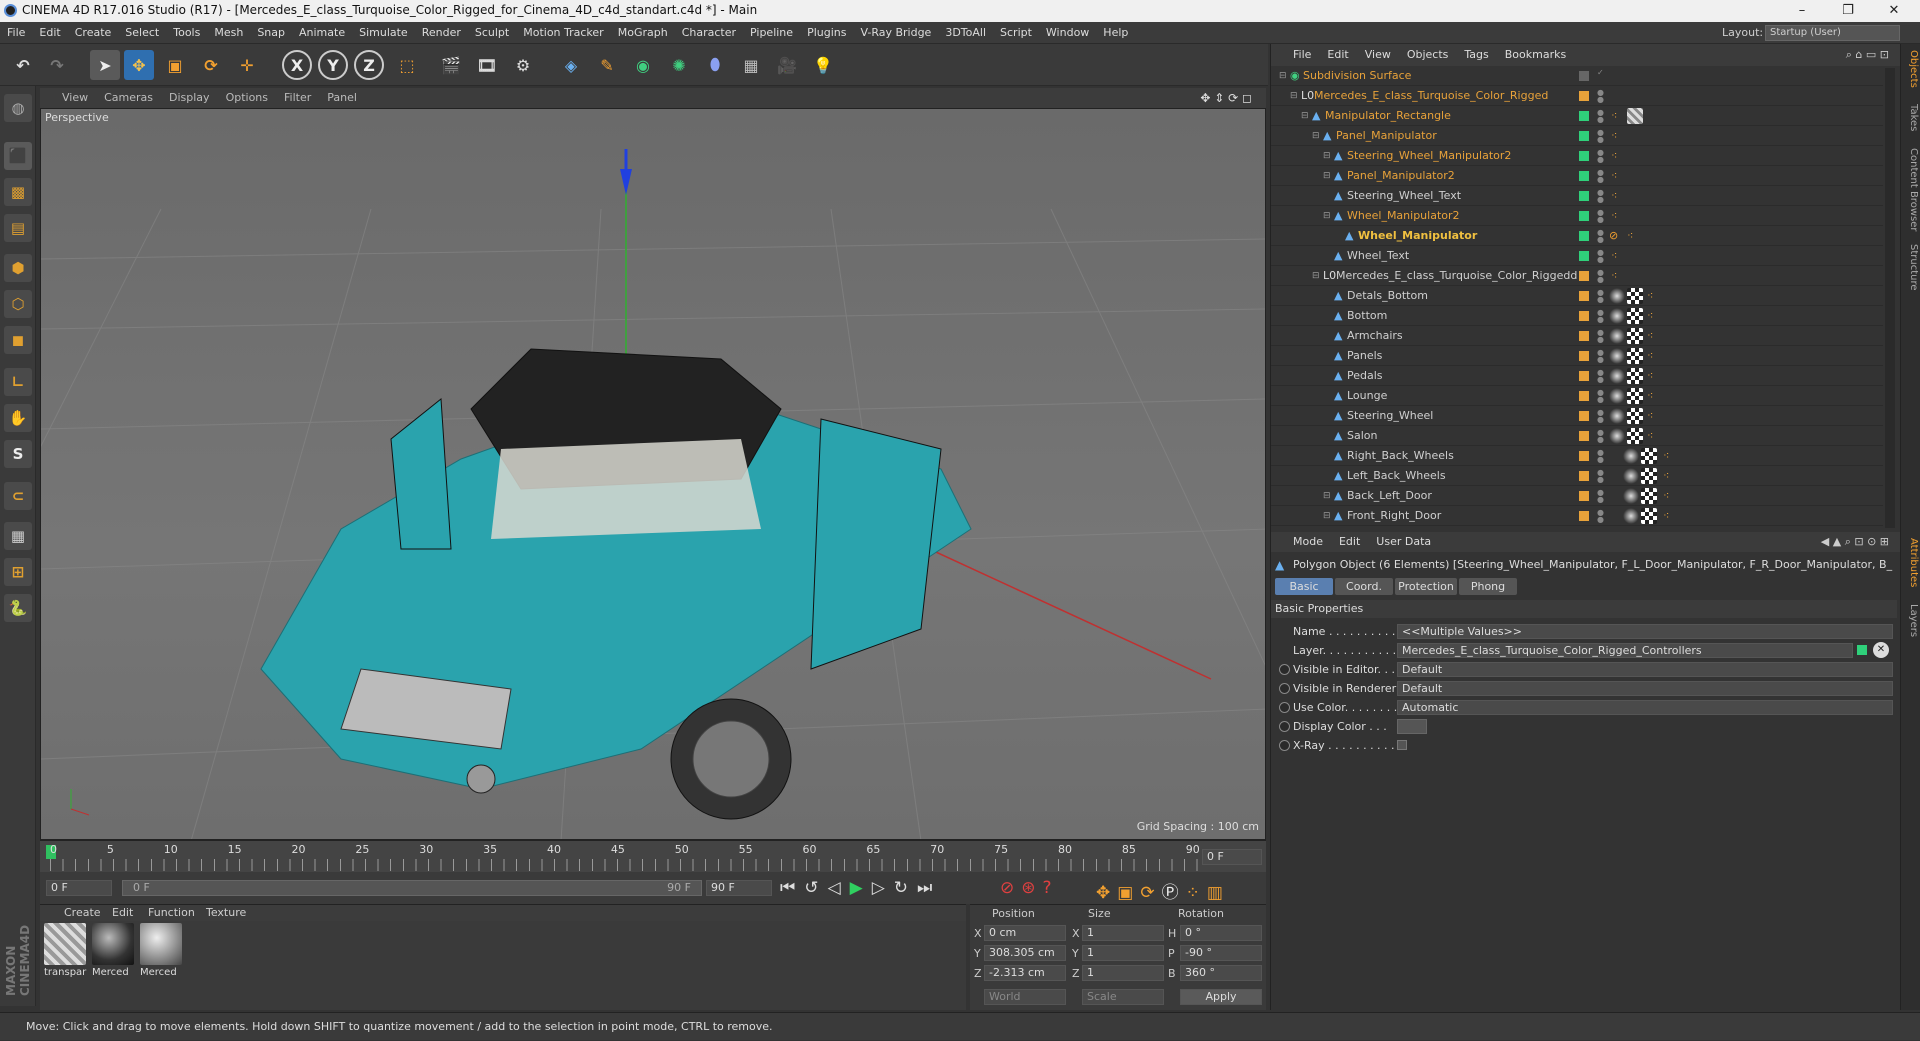 The image size is (1920, 1041). I want to click on menu-simulate: Simulate, so click(383, 33).